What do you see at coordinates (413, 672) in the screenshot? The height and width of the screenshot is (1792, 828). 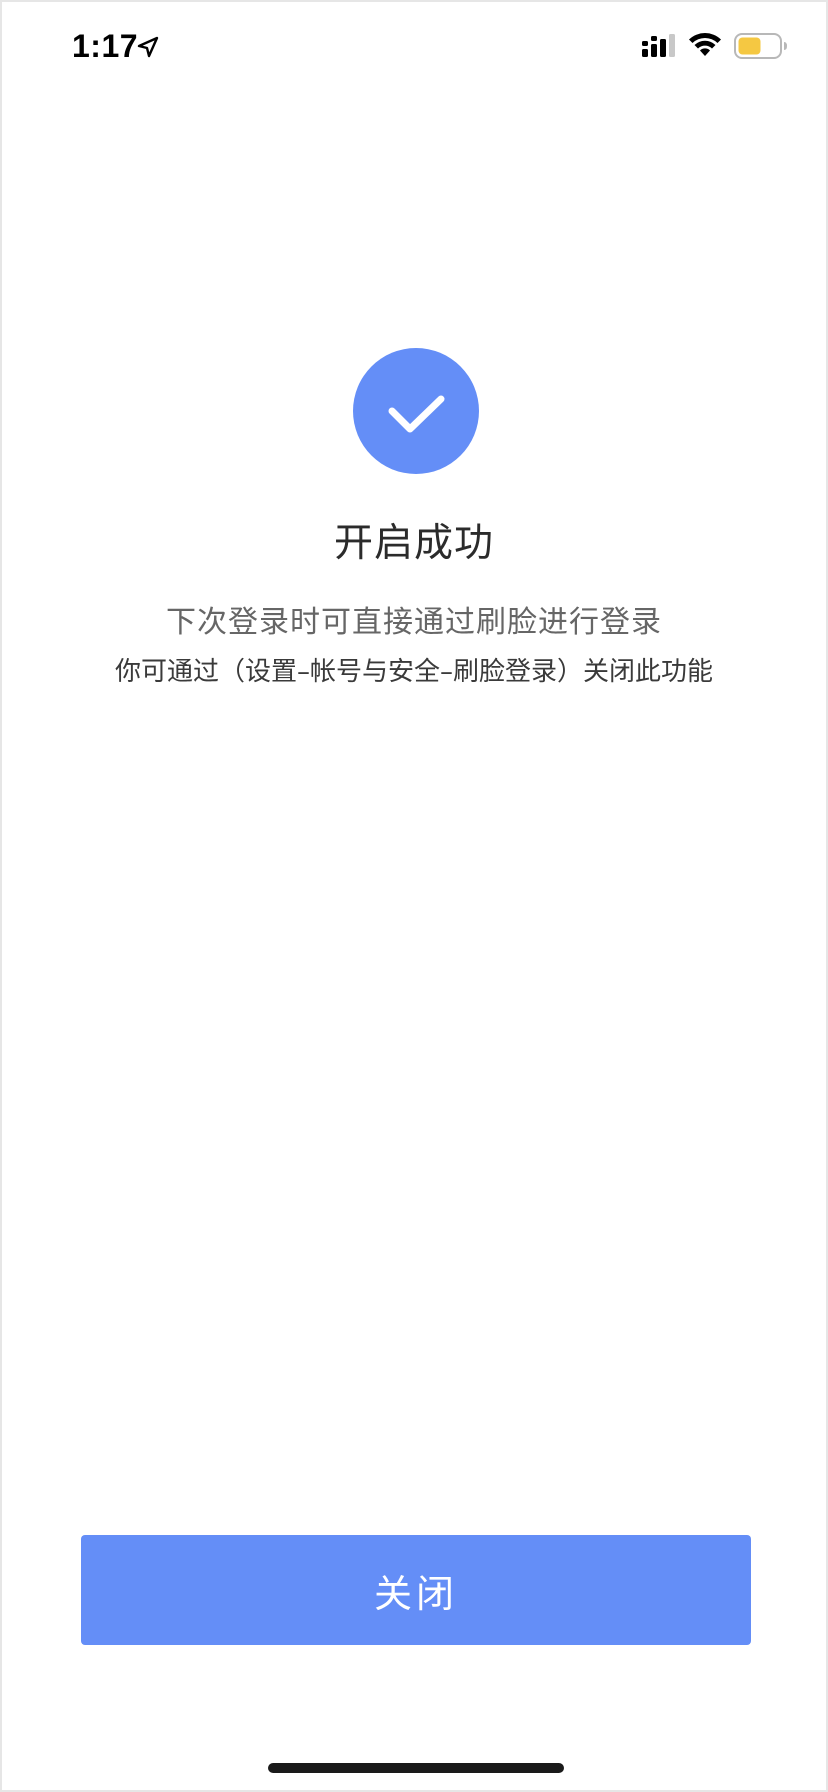 I see `success-description-secondary: 你可通过（设置–帐号与安全–刷脸登录）关闭此功能` at bounding box center [413, 672].